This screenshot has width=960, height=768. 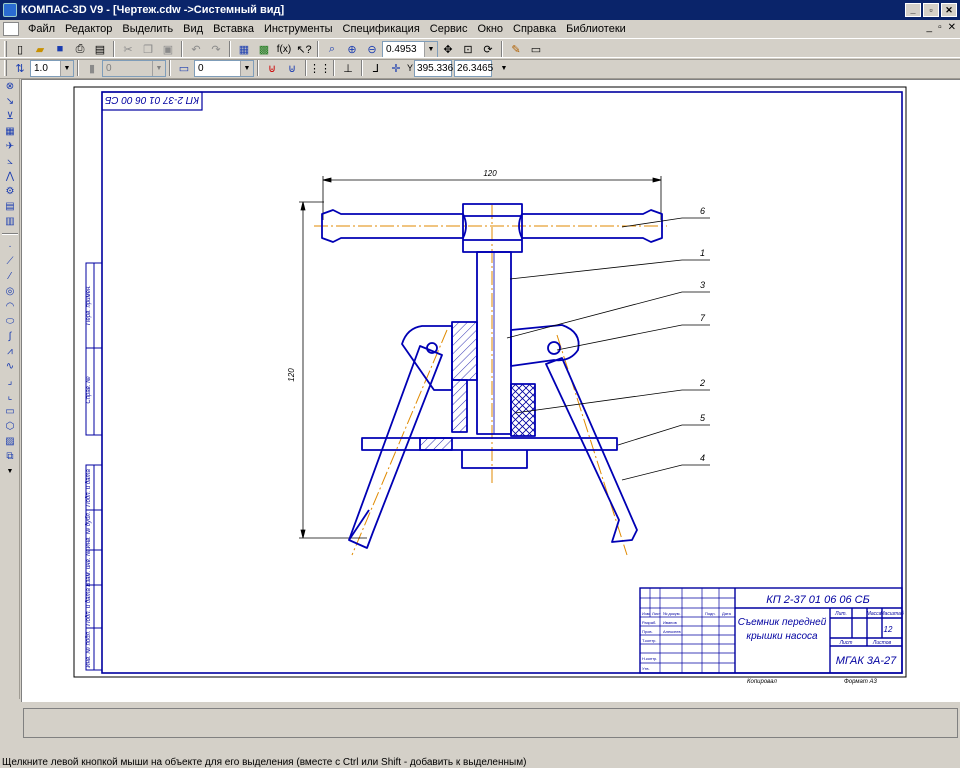 What do you see at coordinates (352, 49) in the screenshot?
I see `zoom-in-icon: ⊕` at bounding box center [352, 49].